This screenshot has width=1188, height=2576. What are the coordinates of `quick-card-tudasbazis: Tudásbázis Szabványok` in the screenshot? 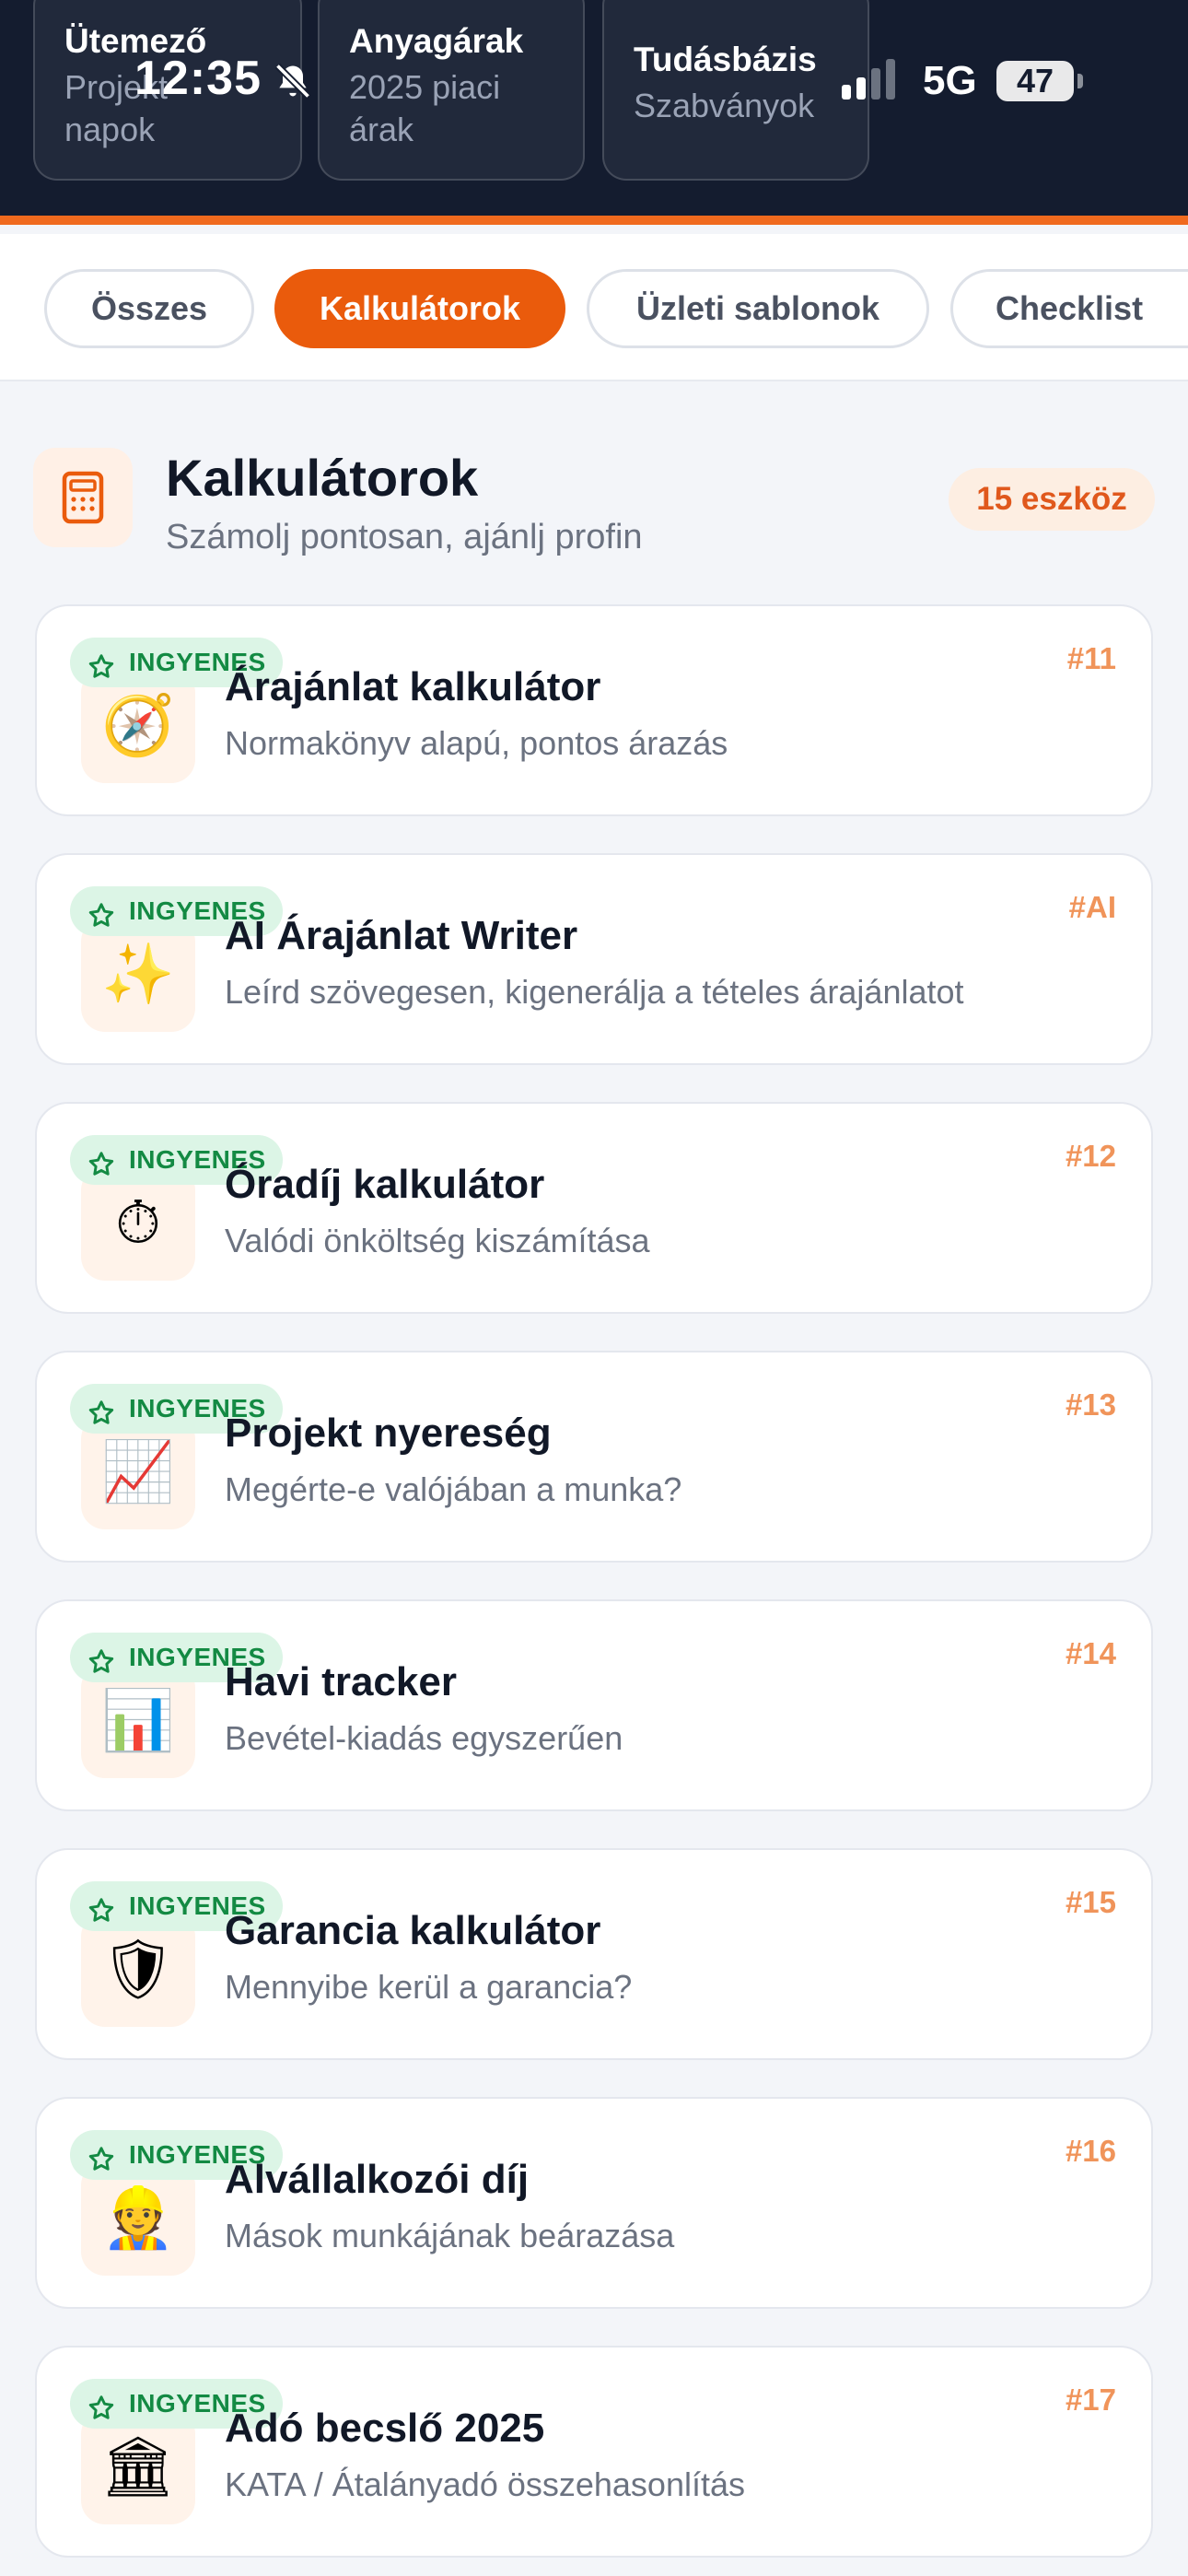 It's located at (736, 90).